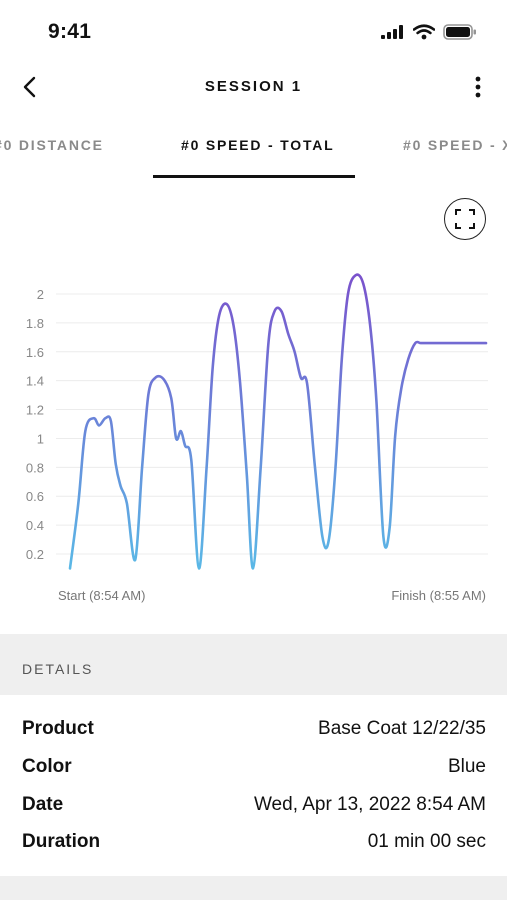 The width and height of the screenshot is (507, 900). Describe the element at coordinates (58, 728) in the screenshot. I see `detail-label: Product` at that location.